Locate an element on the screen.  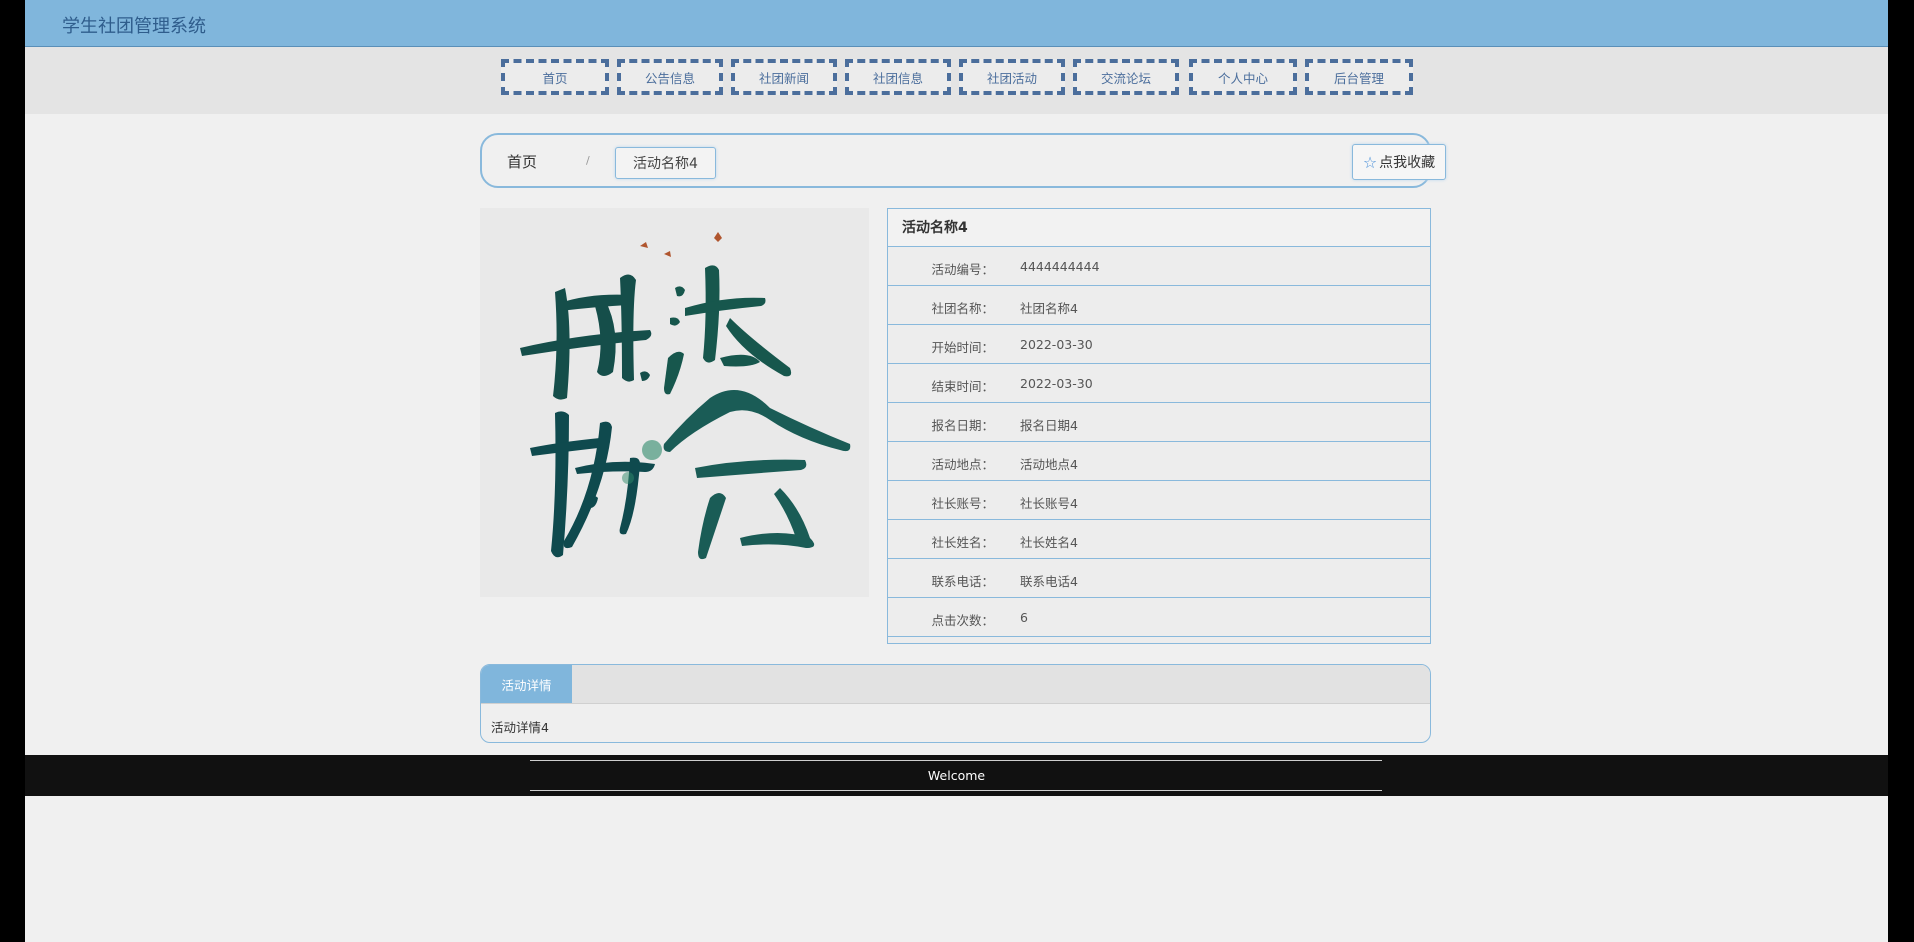
field-value: 联系电话4 is located at coordinates (1049, 581).